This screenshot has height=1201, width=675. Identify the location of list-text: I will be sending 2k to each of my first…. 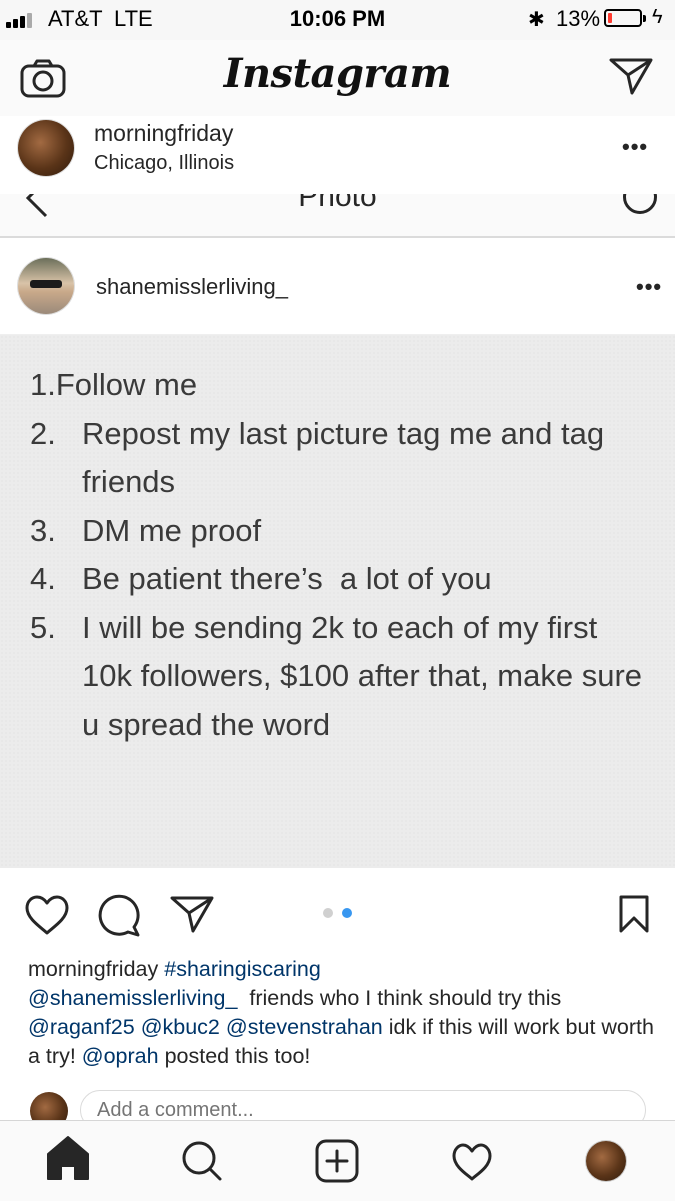
(362, 675).